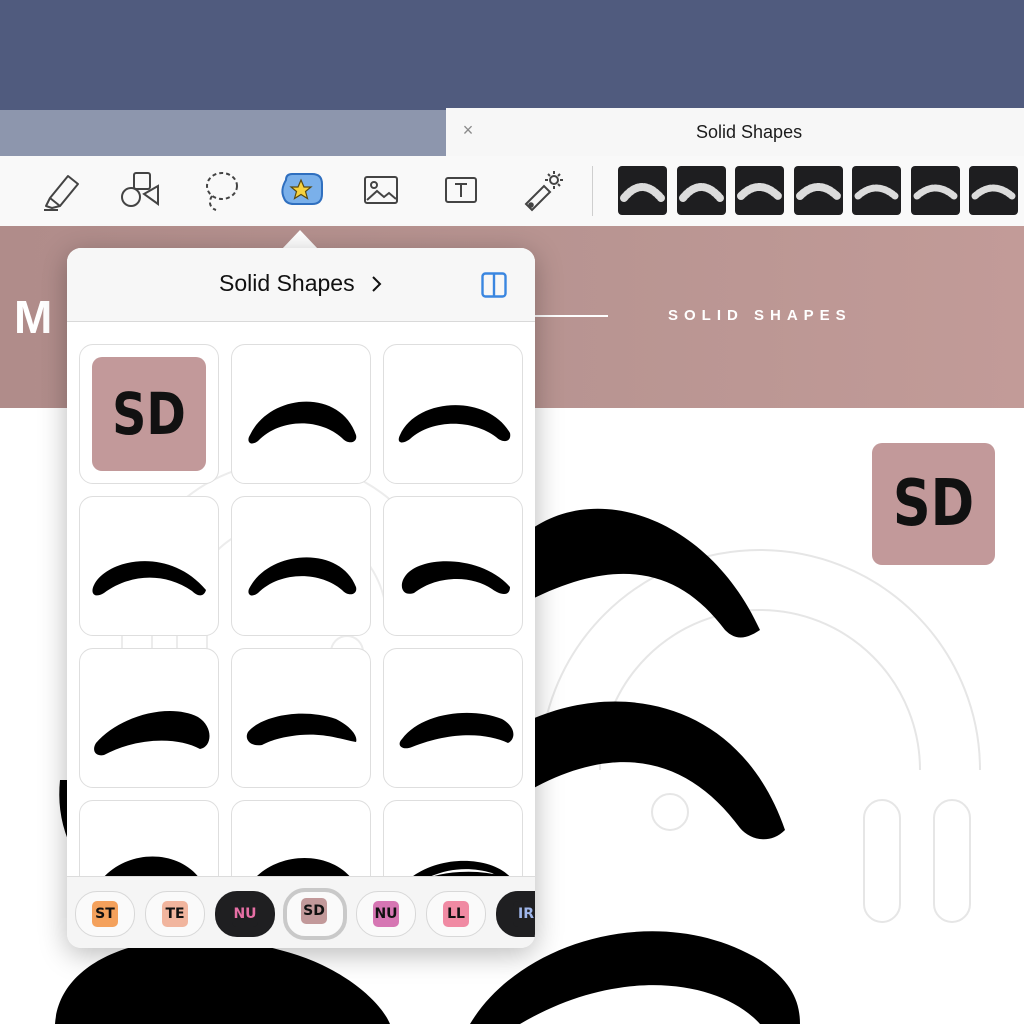  Describe the element at coordinates (221, 191) in the screenshot. I see `lasso-icon` at that location.